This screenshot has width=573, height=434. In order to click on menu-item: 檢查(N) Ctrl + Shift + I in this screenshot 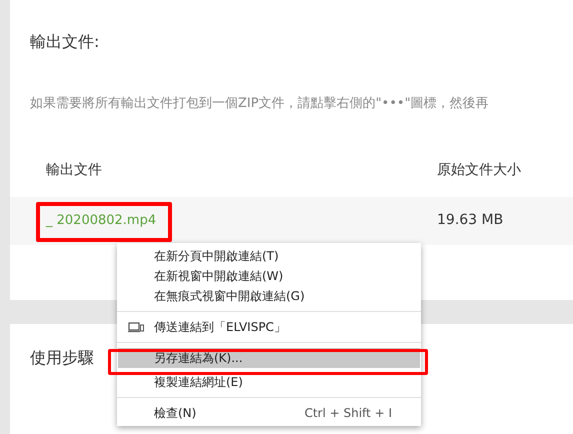, I will do `click(269, 413)`.